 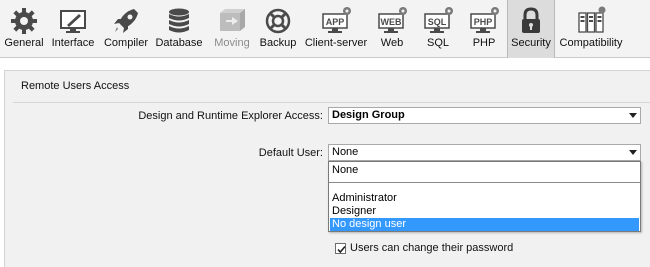 I want to click on rocket-icon, so click(x=126, y=21).